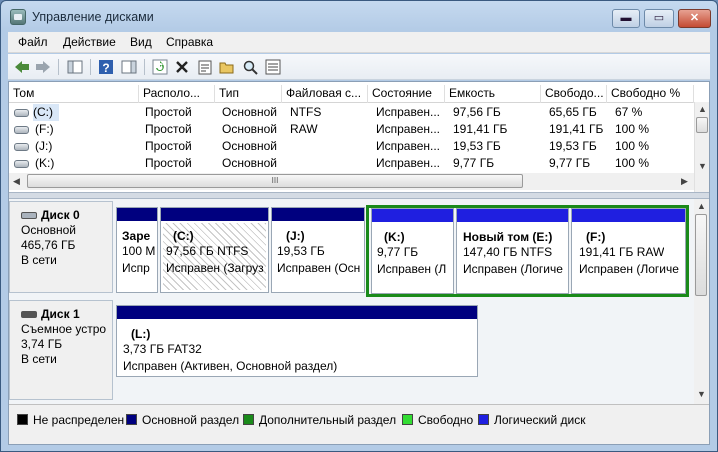 This screenshot has height=452, width=718. What do you see at coordinates (182, 67) in the screenshot?
I see `delete-icon` at bounding box center [182, 67].